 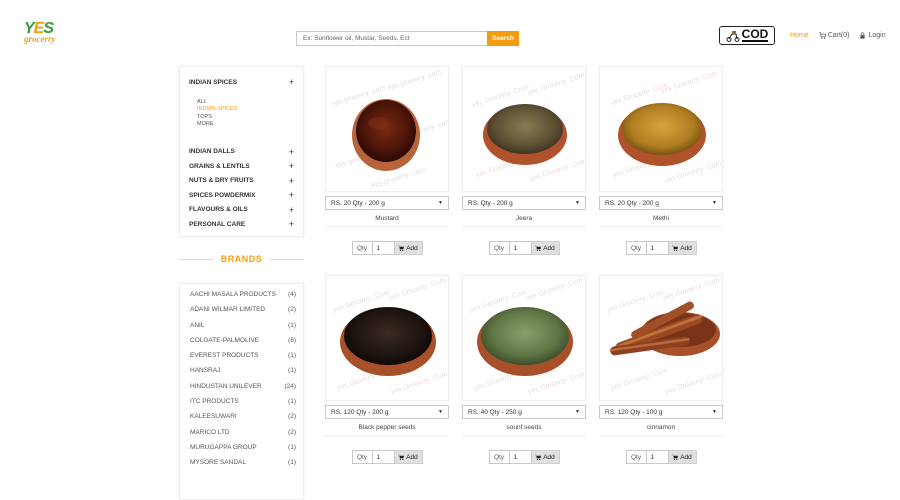 I want to click on cod-text: COD, so click(x=755, y=34).